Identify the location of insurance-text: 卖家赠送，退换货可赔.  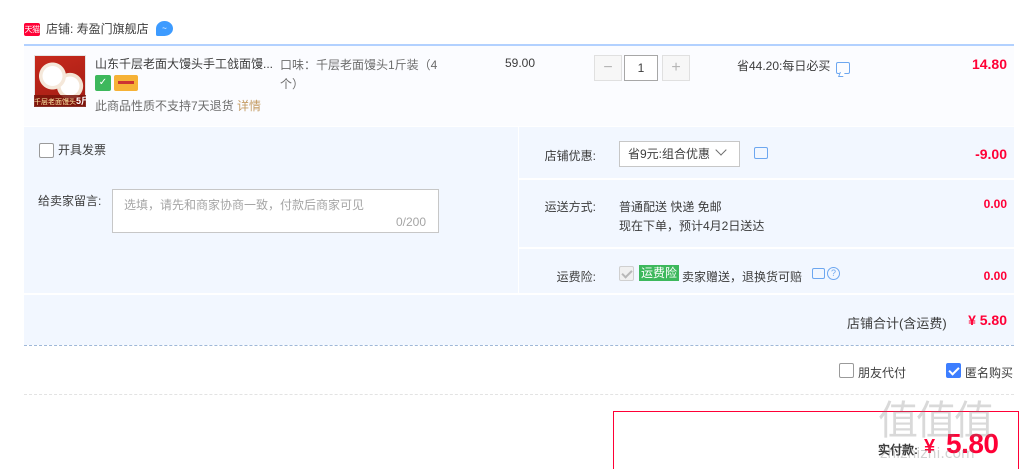
(742, 277).